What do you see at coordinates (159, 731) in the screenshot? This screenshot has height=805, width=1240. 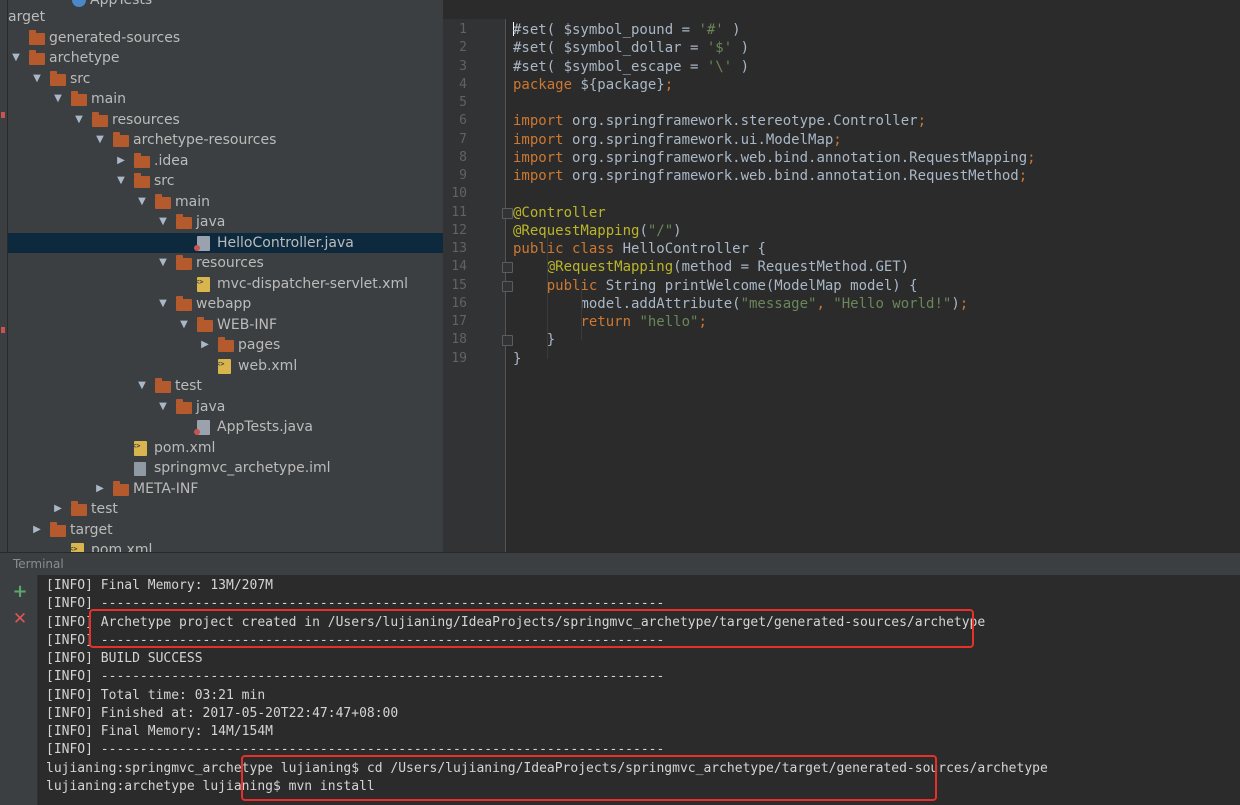 I see `terminal-line: [INFO] Final Memory: 14M/154M` at bounding box center [159, 731].